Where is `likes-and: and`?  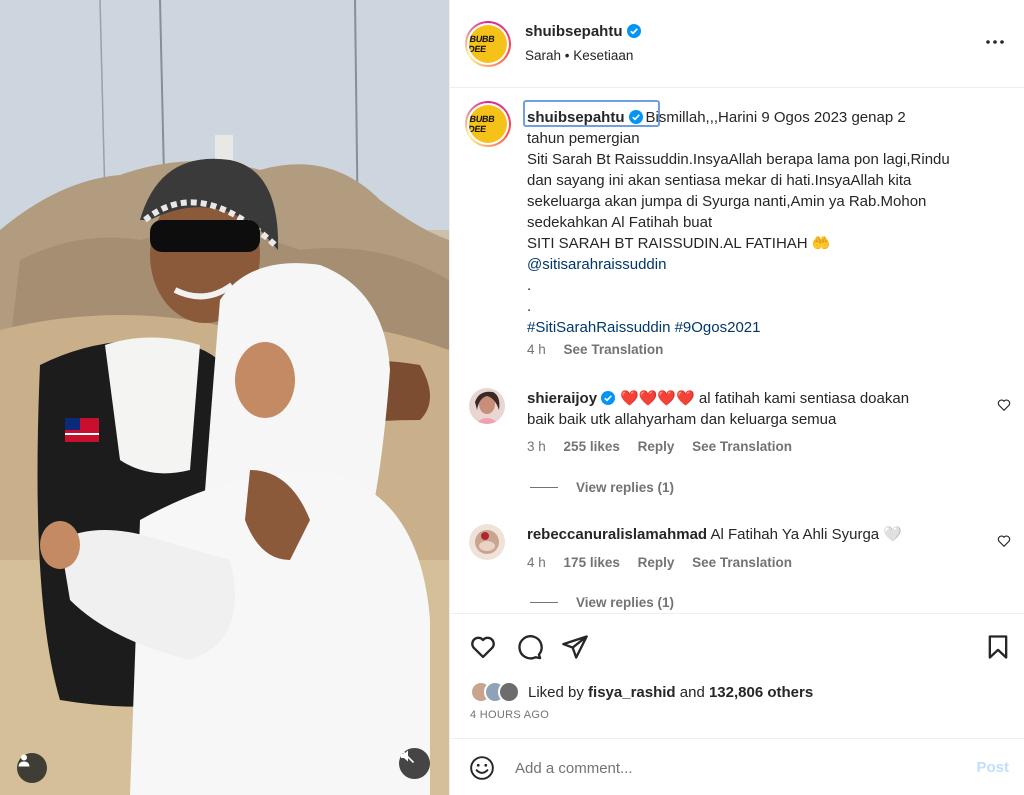
likes-and: and is located at coordinates (692, 692).